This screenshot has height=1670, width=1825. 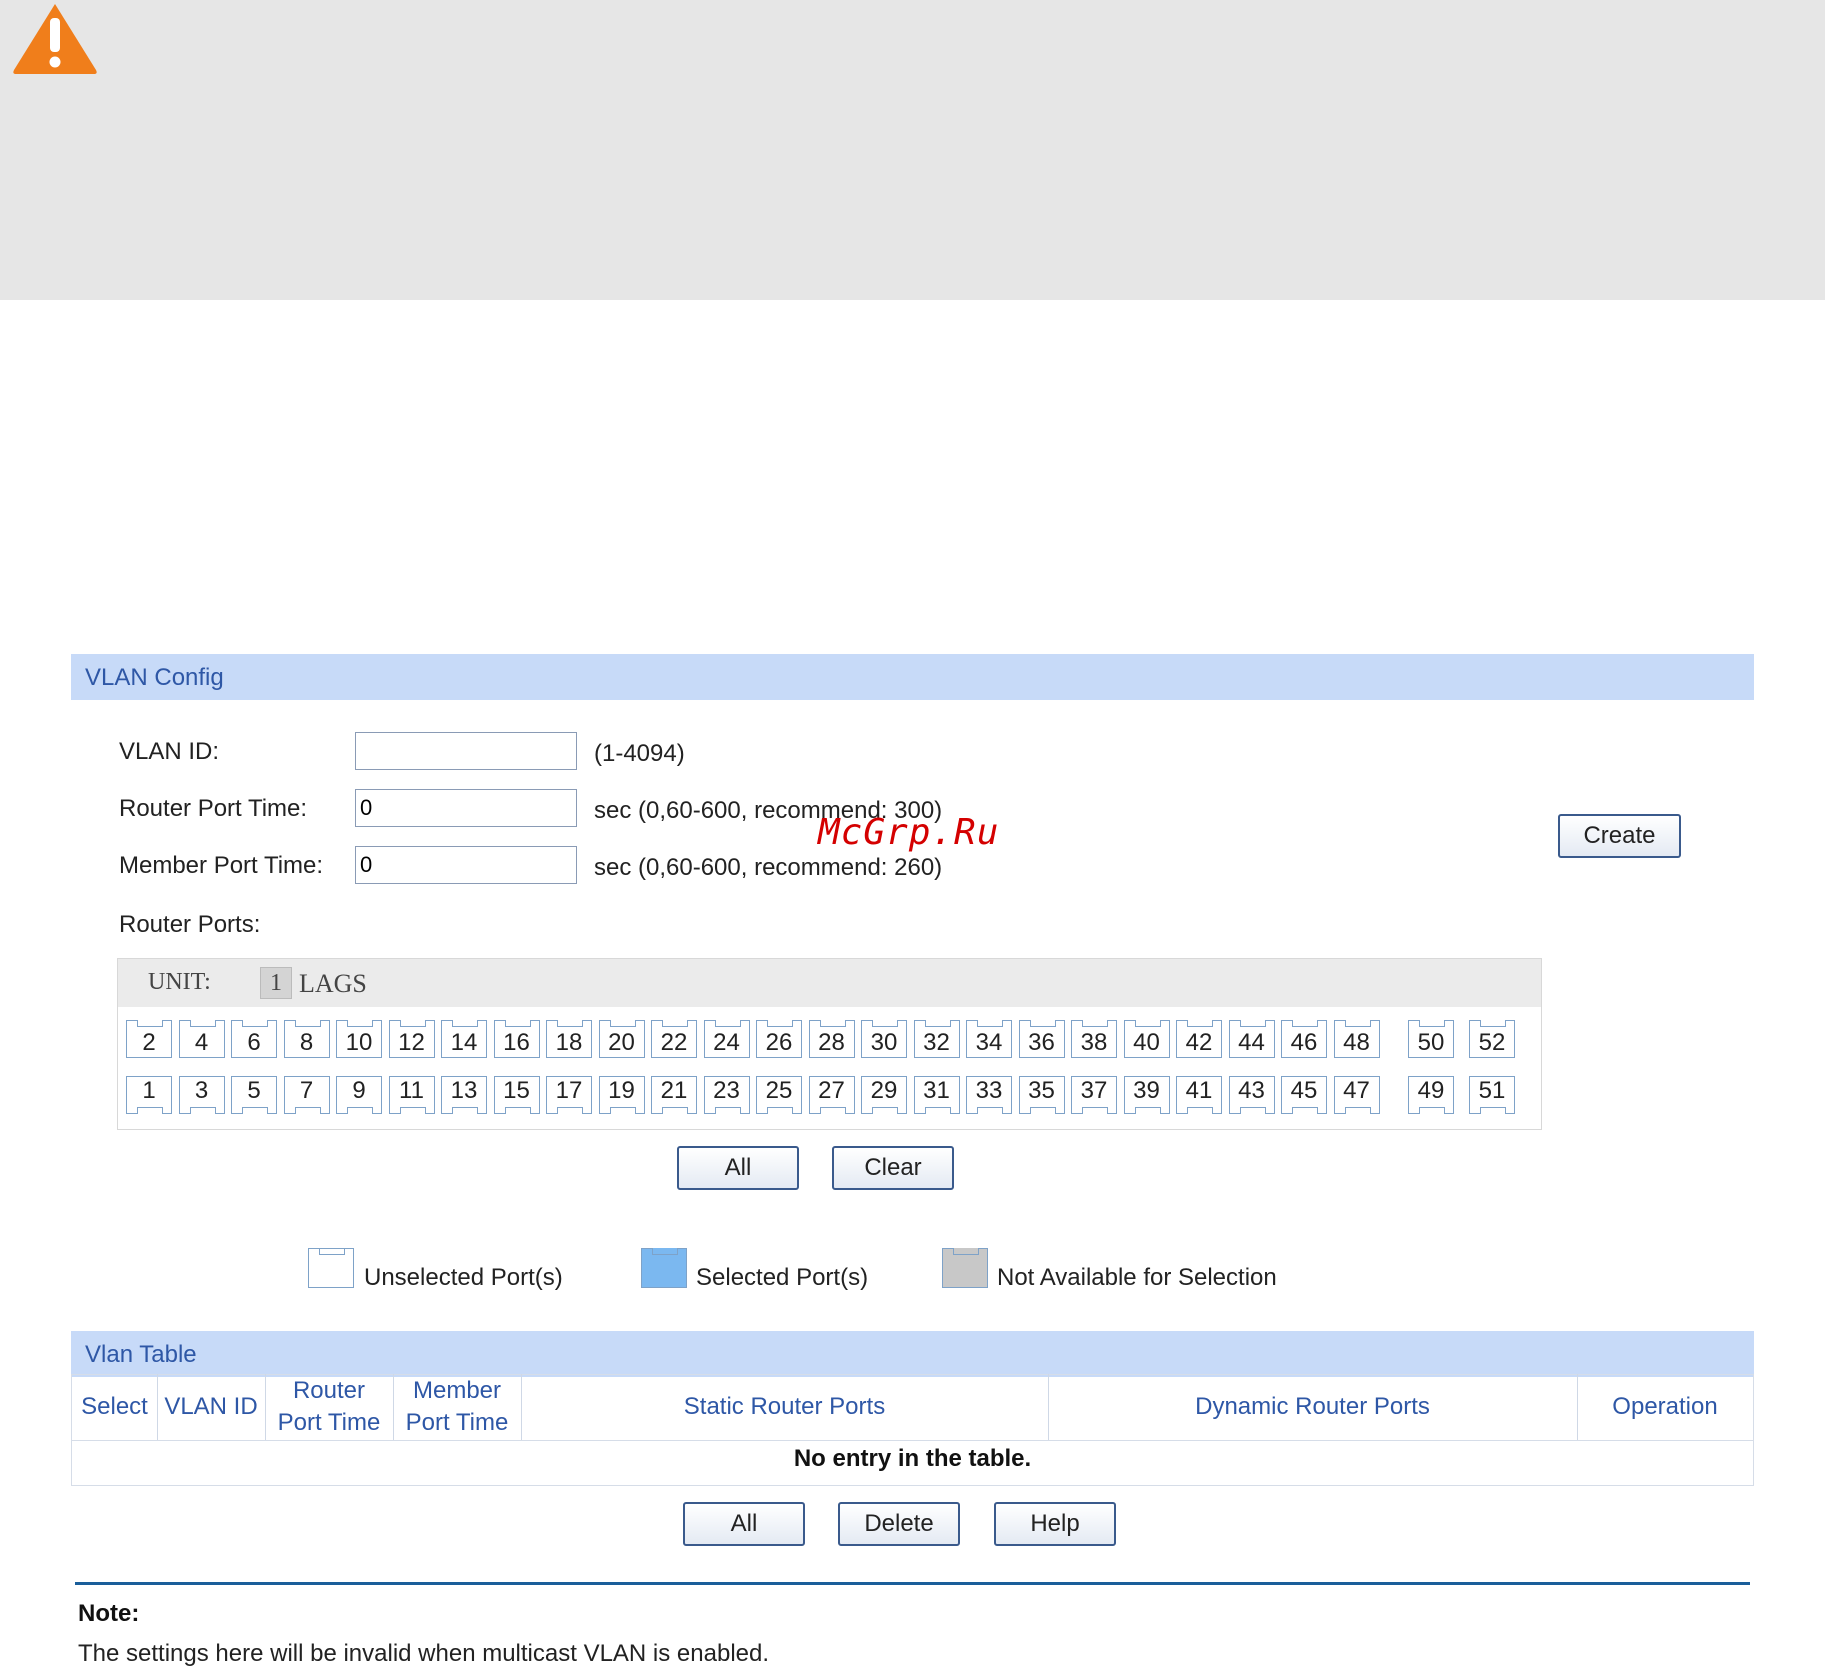 What do you see at coordinates (621, 1095) in the screenshot?
I see `port-19: 19` at bounding box center [621, 1095].